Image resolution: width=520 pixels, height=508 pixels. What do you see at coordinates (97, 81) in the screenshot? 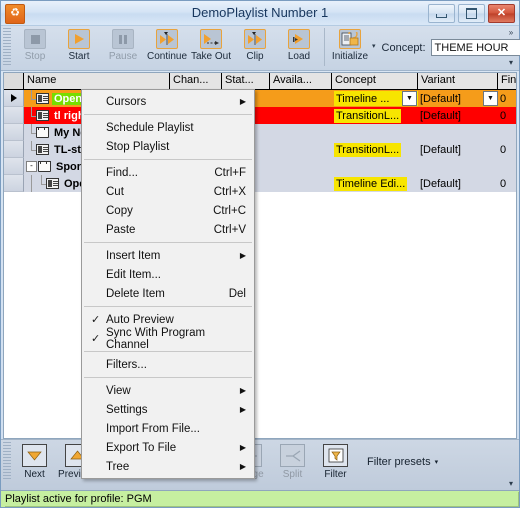
I see `column-header-name: Name` at bounding box center [97, 81].